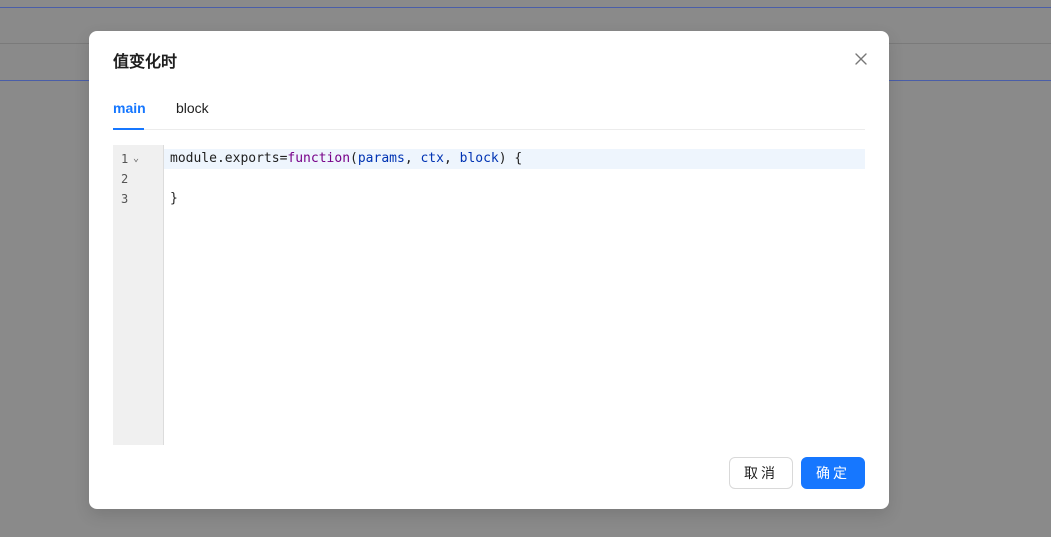 The height and width of the screenshot is (537, 1051). I want to click on gutter-line: 2, so click(138, 179).